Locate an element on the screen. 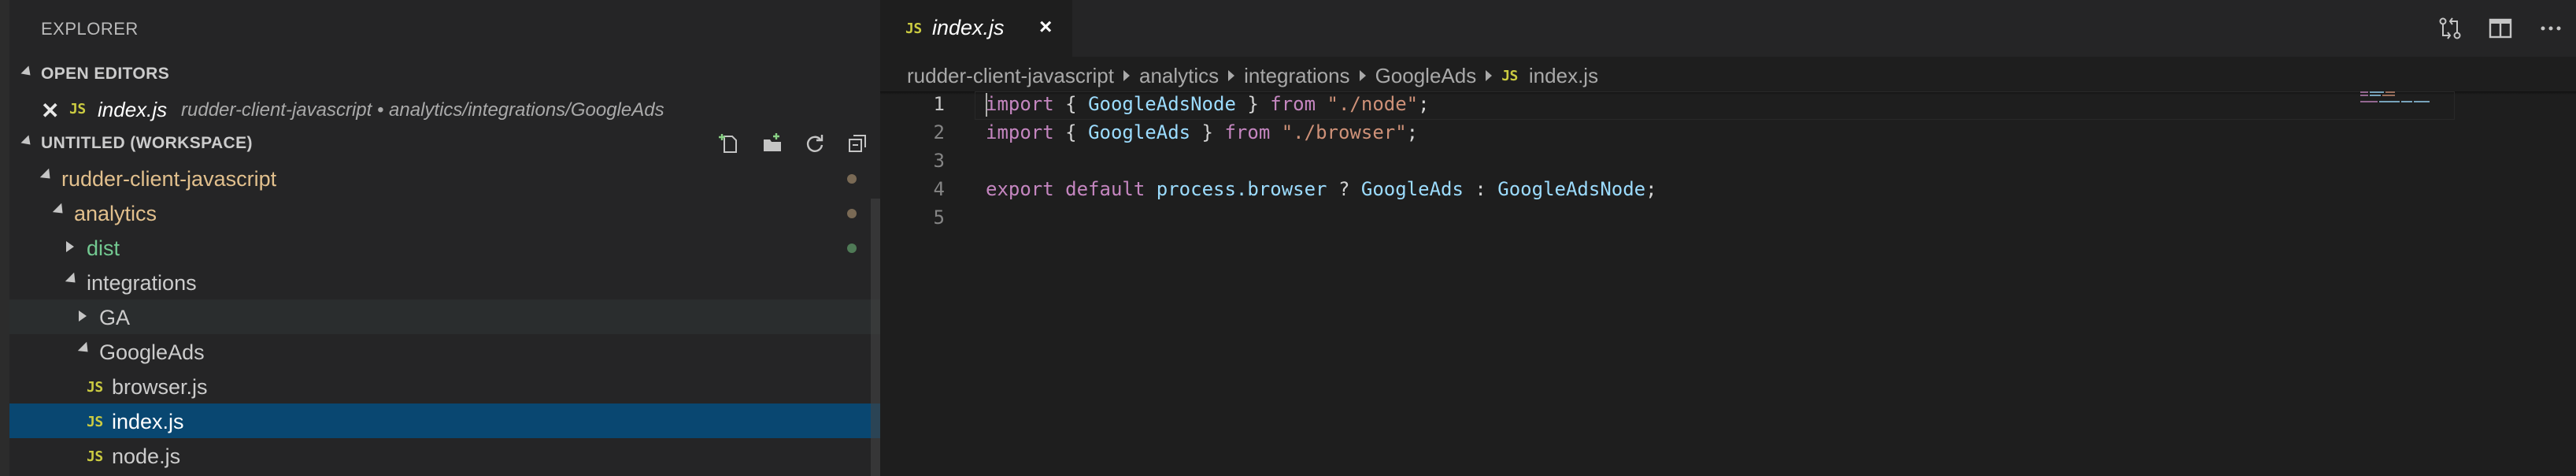  tree-folder-googleads: GoogleAds is located at coordinates (444, 351).